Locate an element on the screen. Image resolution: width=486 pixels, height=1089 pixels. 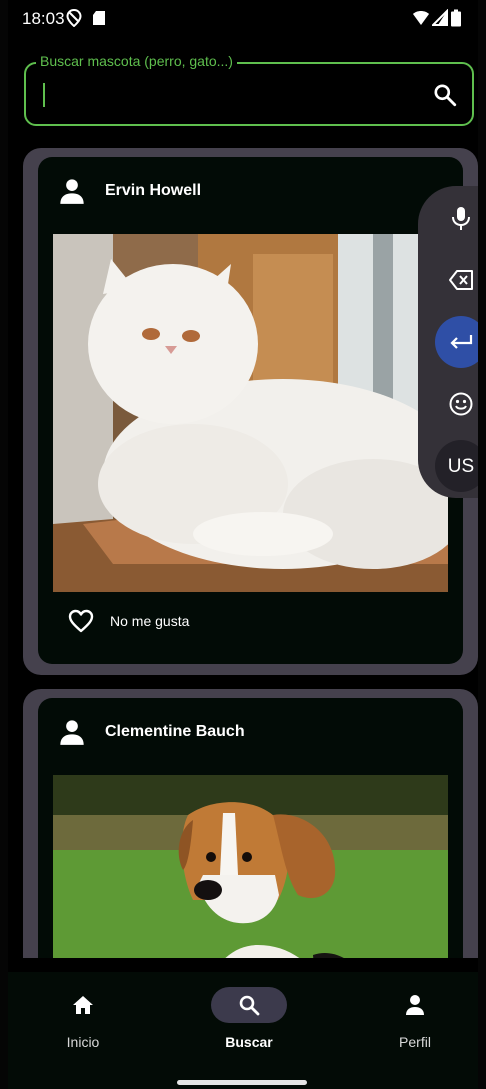
post-header: Clementine Bauch is located at coordinates (250, 732).